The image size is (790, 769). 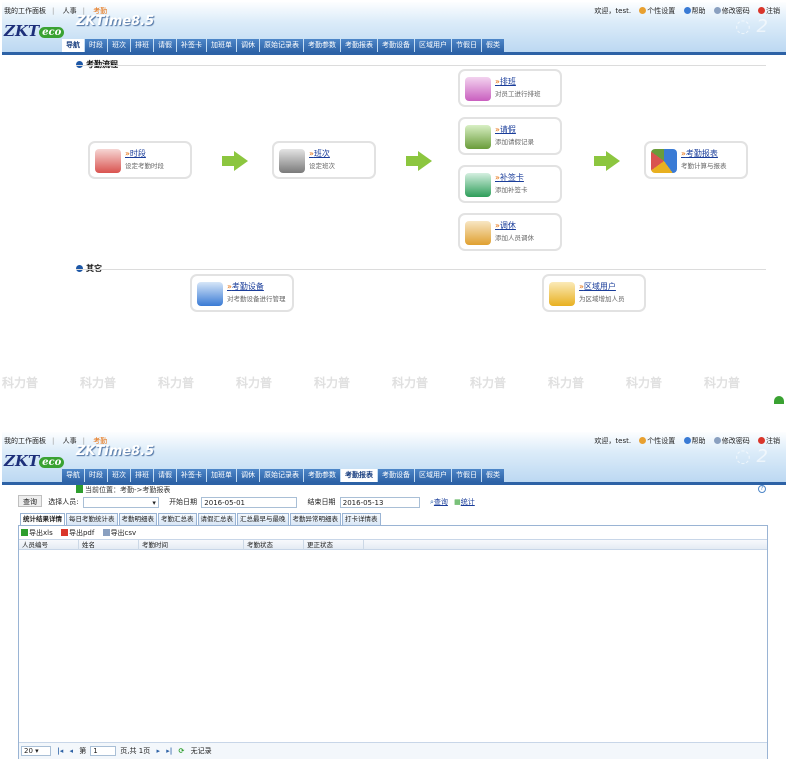 What do you see at coordinates (379, 502) in the screenshot?
I see `end-date-input: 2016-05-13` at bounding box center [379, 502].